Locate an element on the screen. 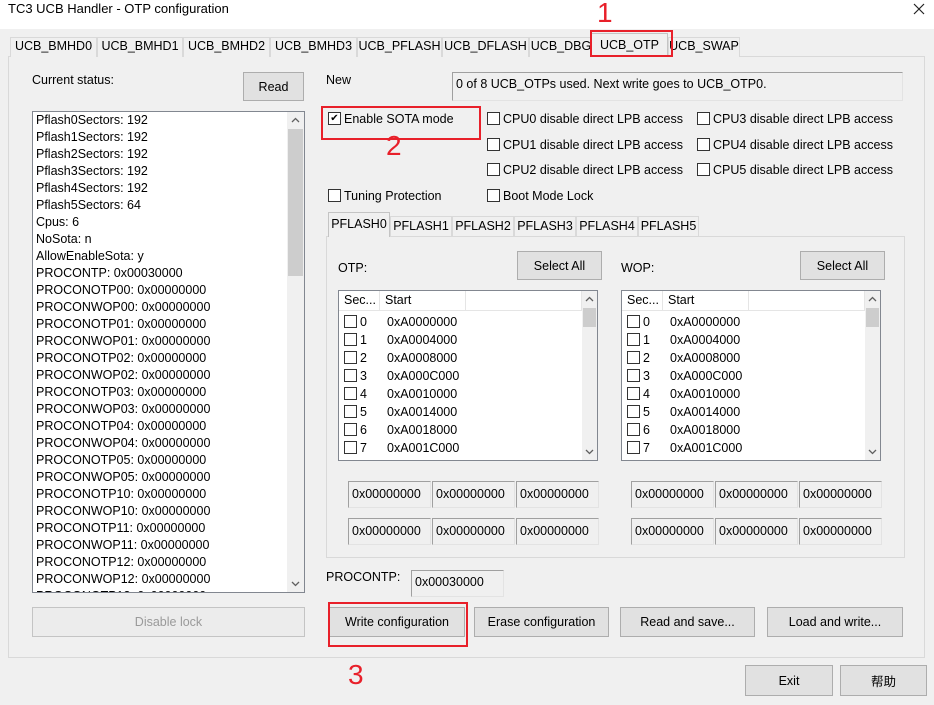 This screenshot has height=705, width=934. tab-ucb-dbg: UCB_DBG is located at coordinates (561, 47).